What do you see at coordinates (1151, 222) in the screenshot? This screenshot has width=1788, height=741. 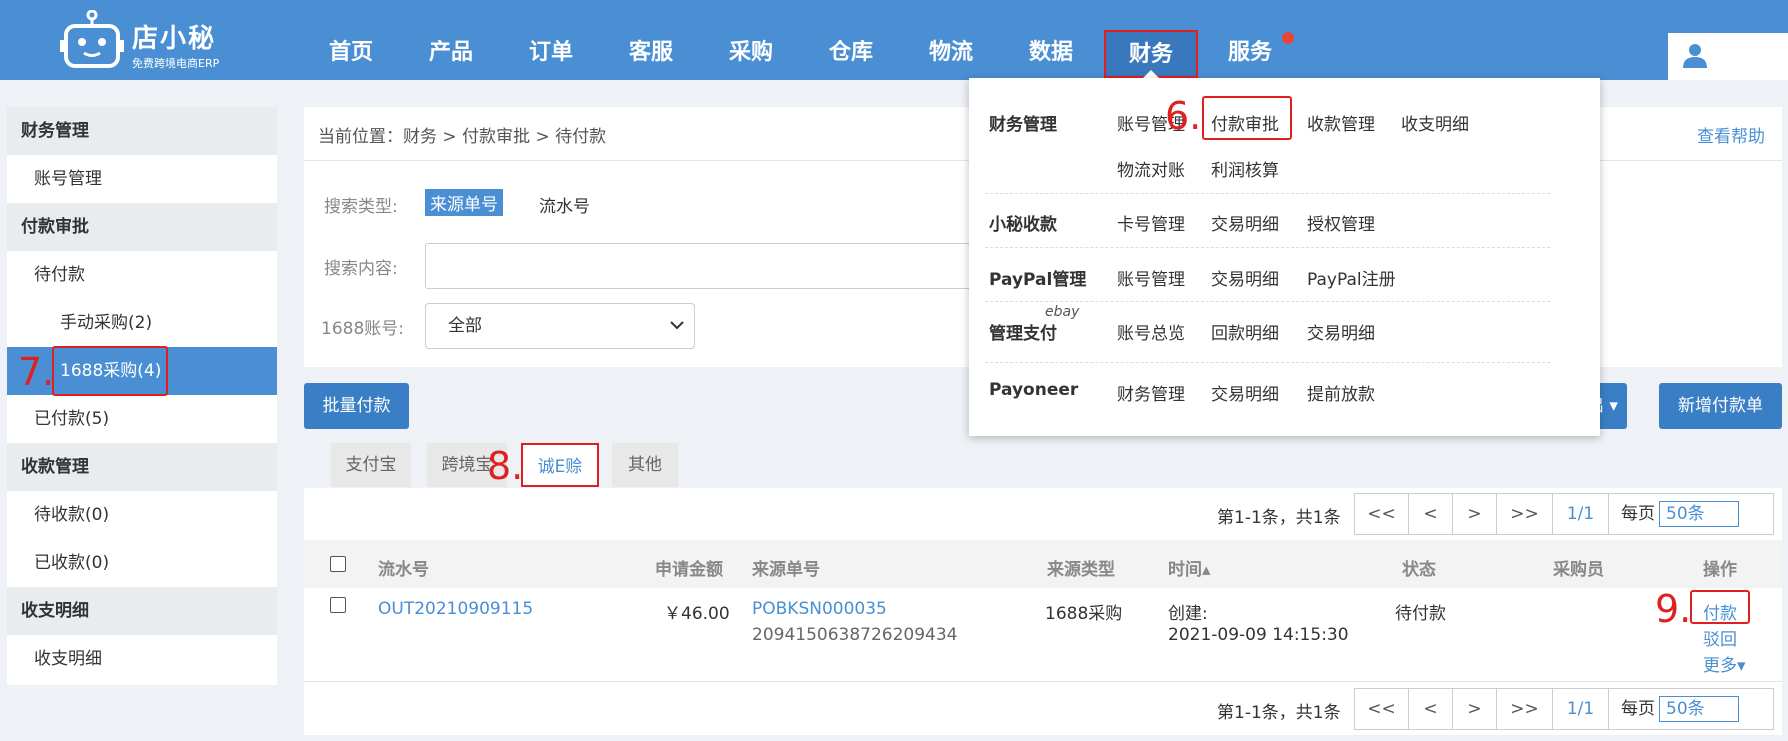 I see `dropdown-link-card-mgmt: 卡号管理` at bounding box center [1151, 222].